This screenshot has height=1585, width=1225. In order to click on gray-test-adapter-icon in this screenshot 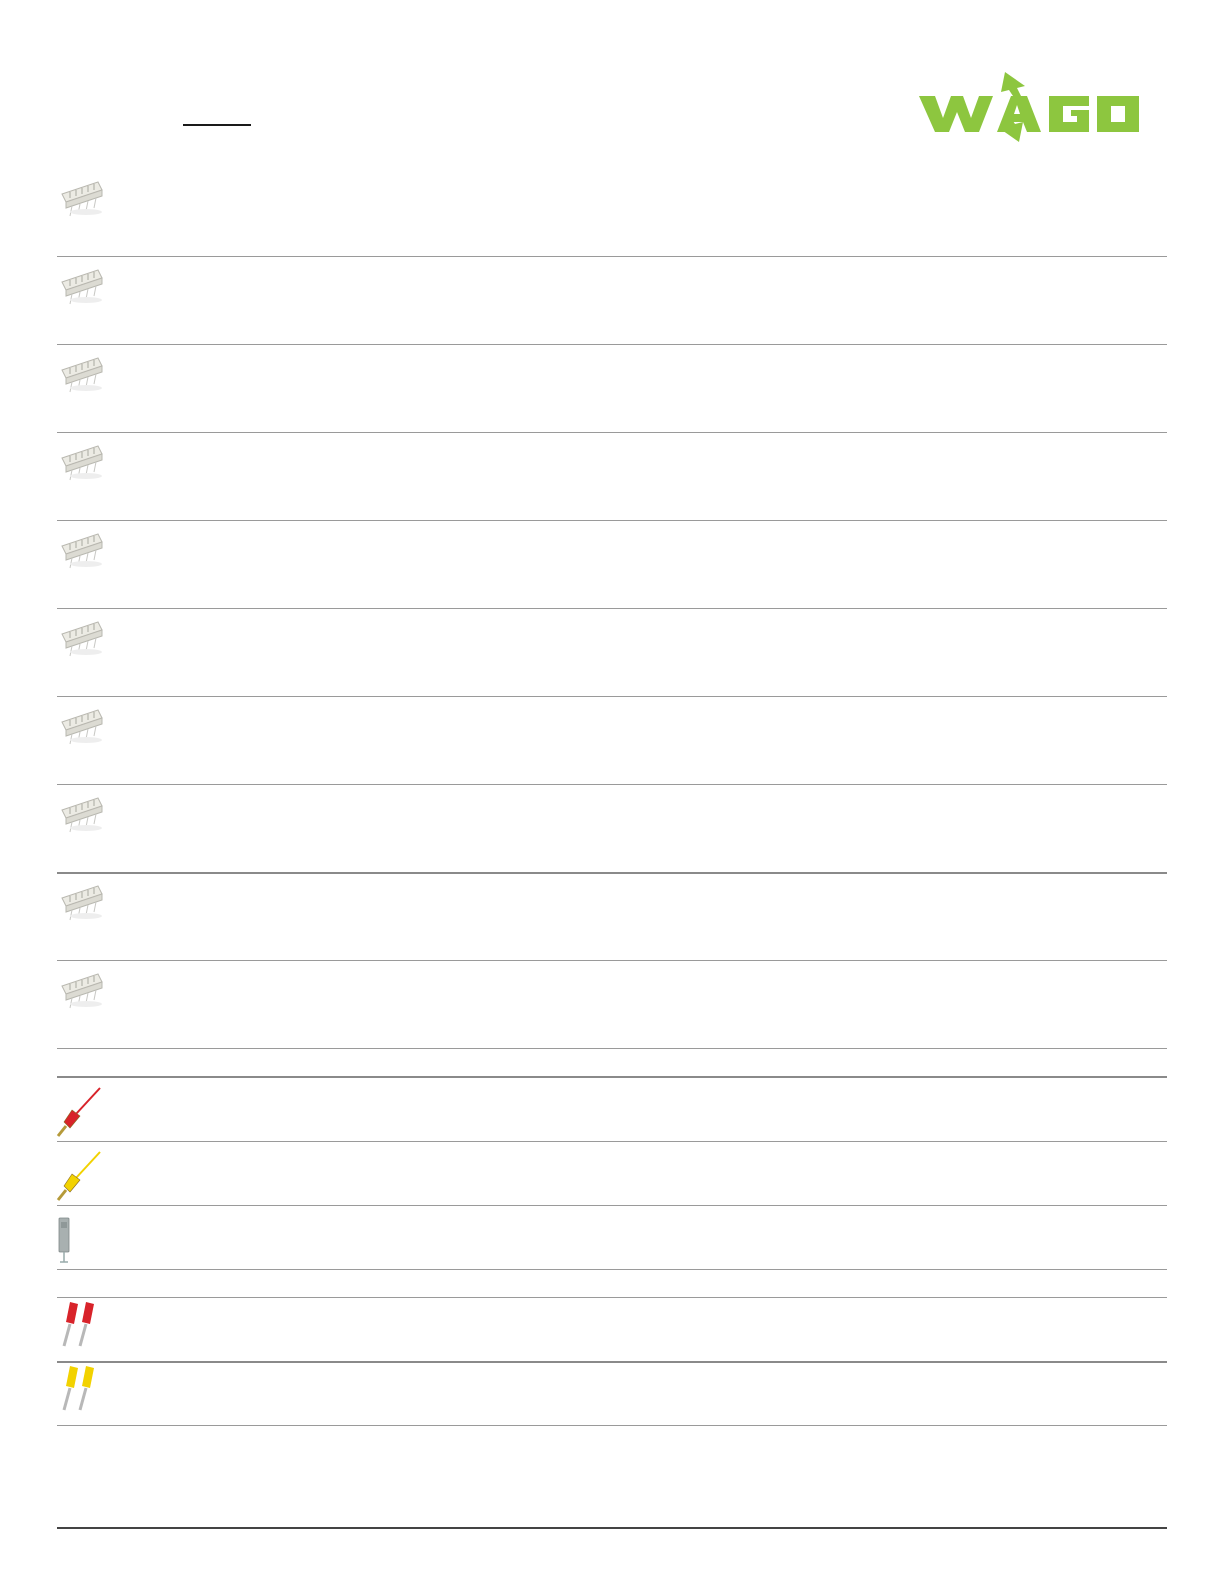, I will do `click(65, 1242)`.